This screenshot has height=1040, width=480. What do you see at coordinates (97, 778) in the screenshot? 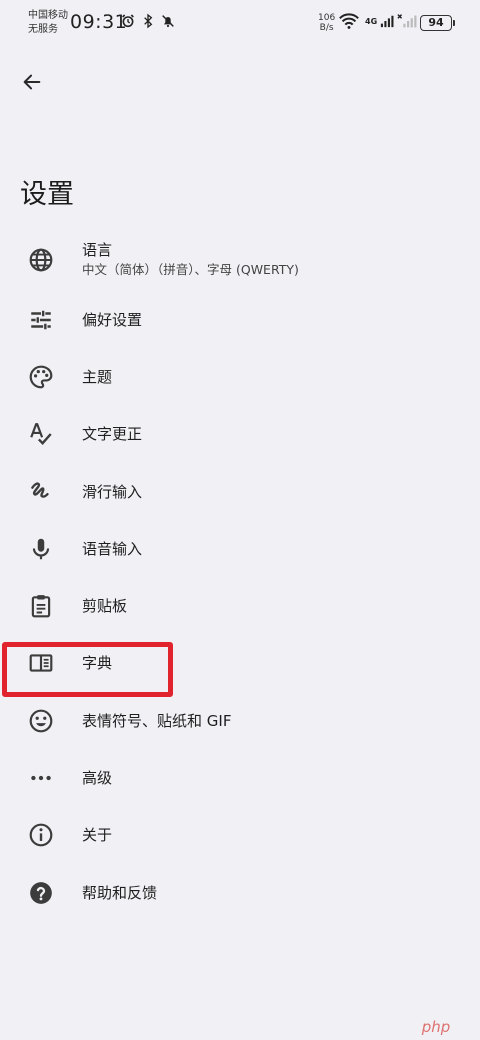
I see `settings-item-label: 高级` at bounding box center [97, 778].